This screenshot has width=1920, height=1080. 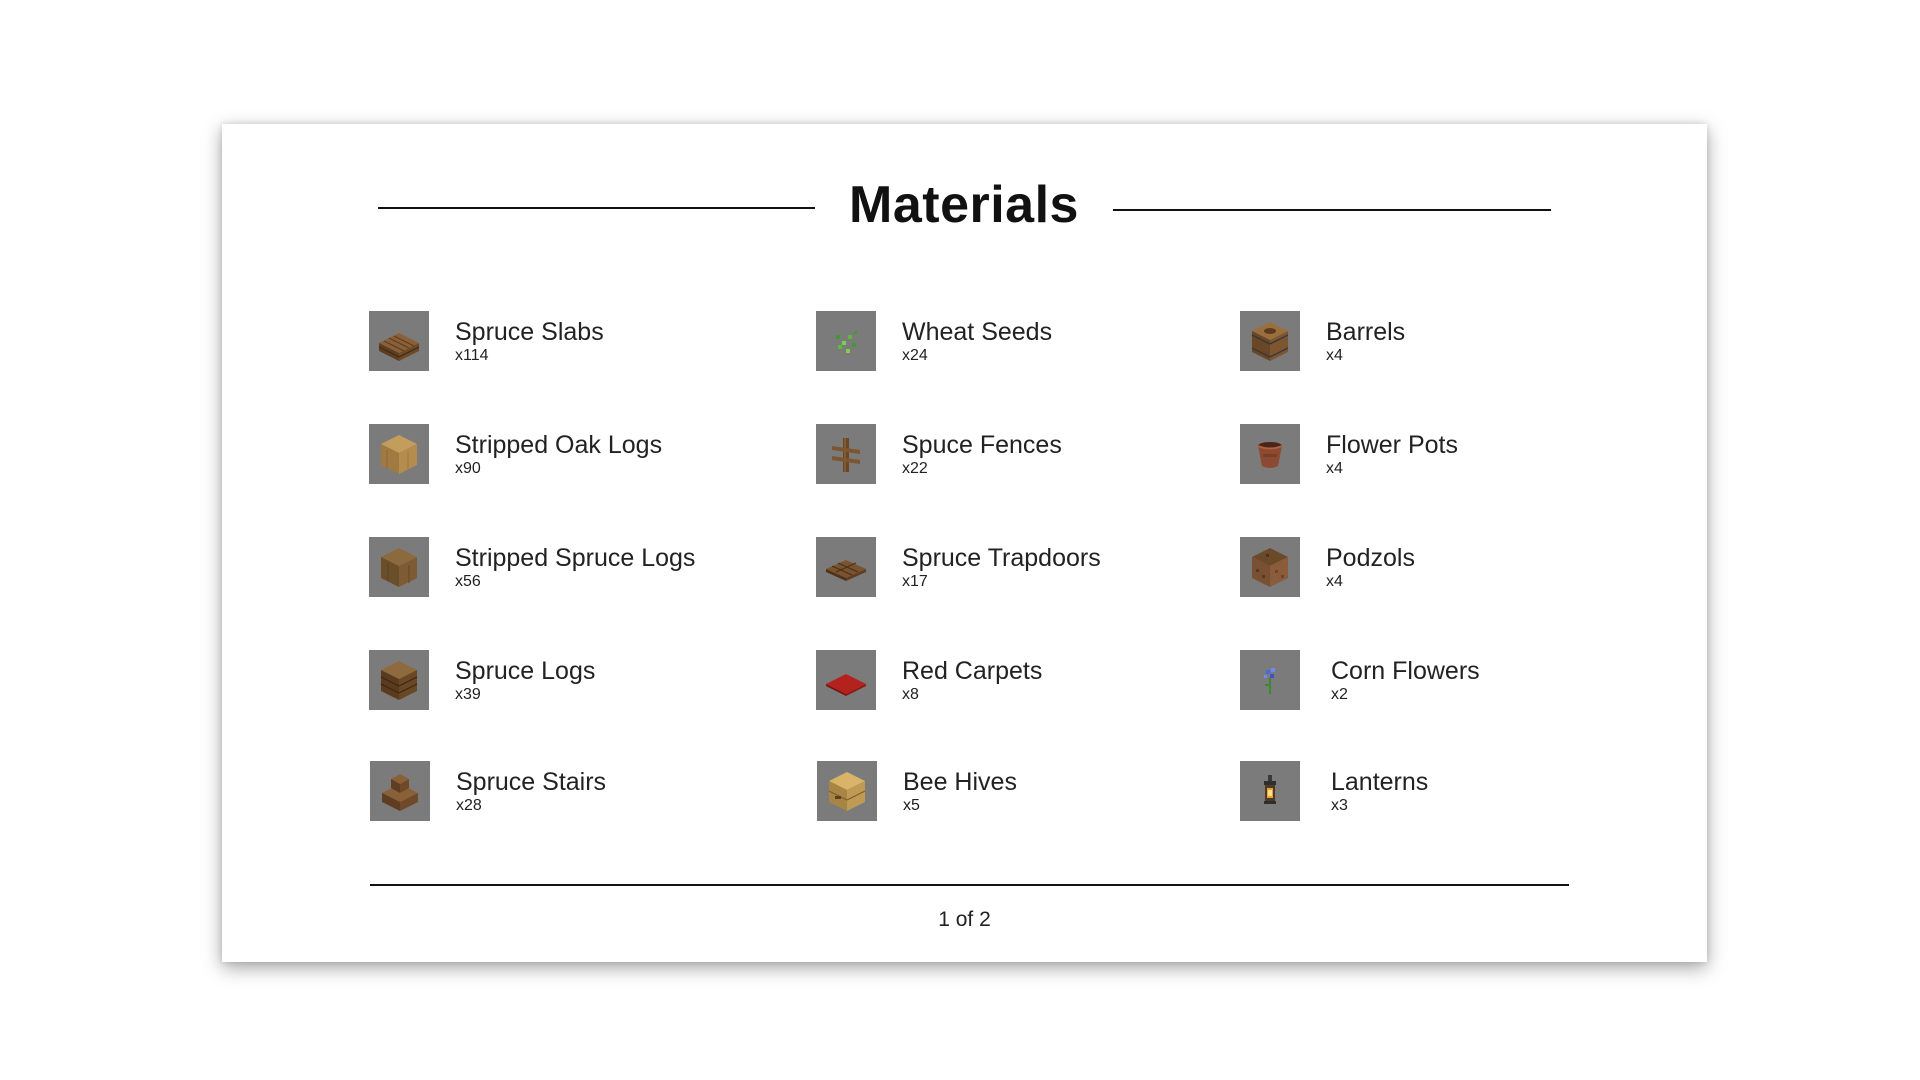 What do you see at coordinates (472, 355) in the screenshot?
I see `item-quantity: x114` at bounding box center [472, 355].